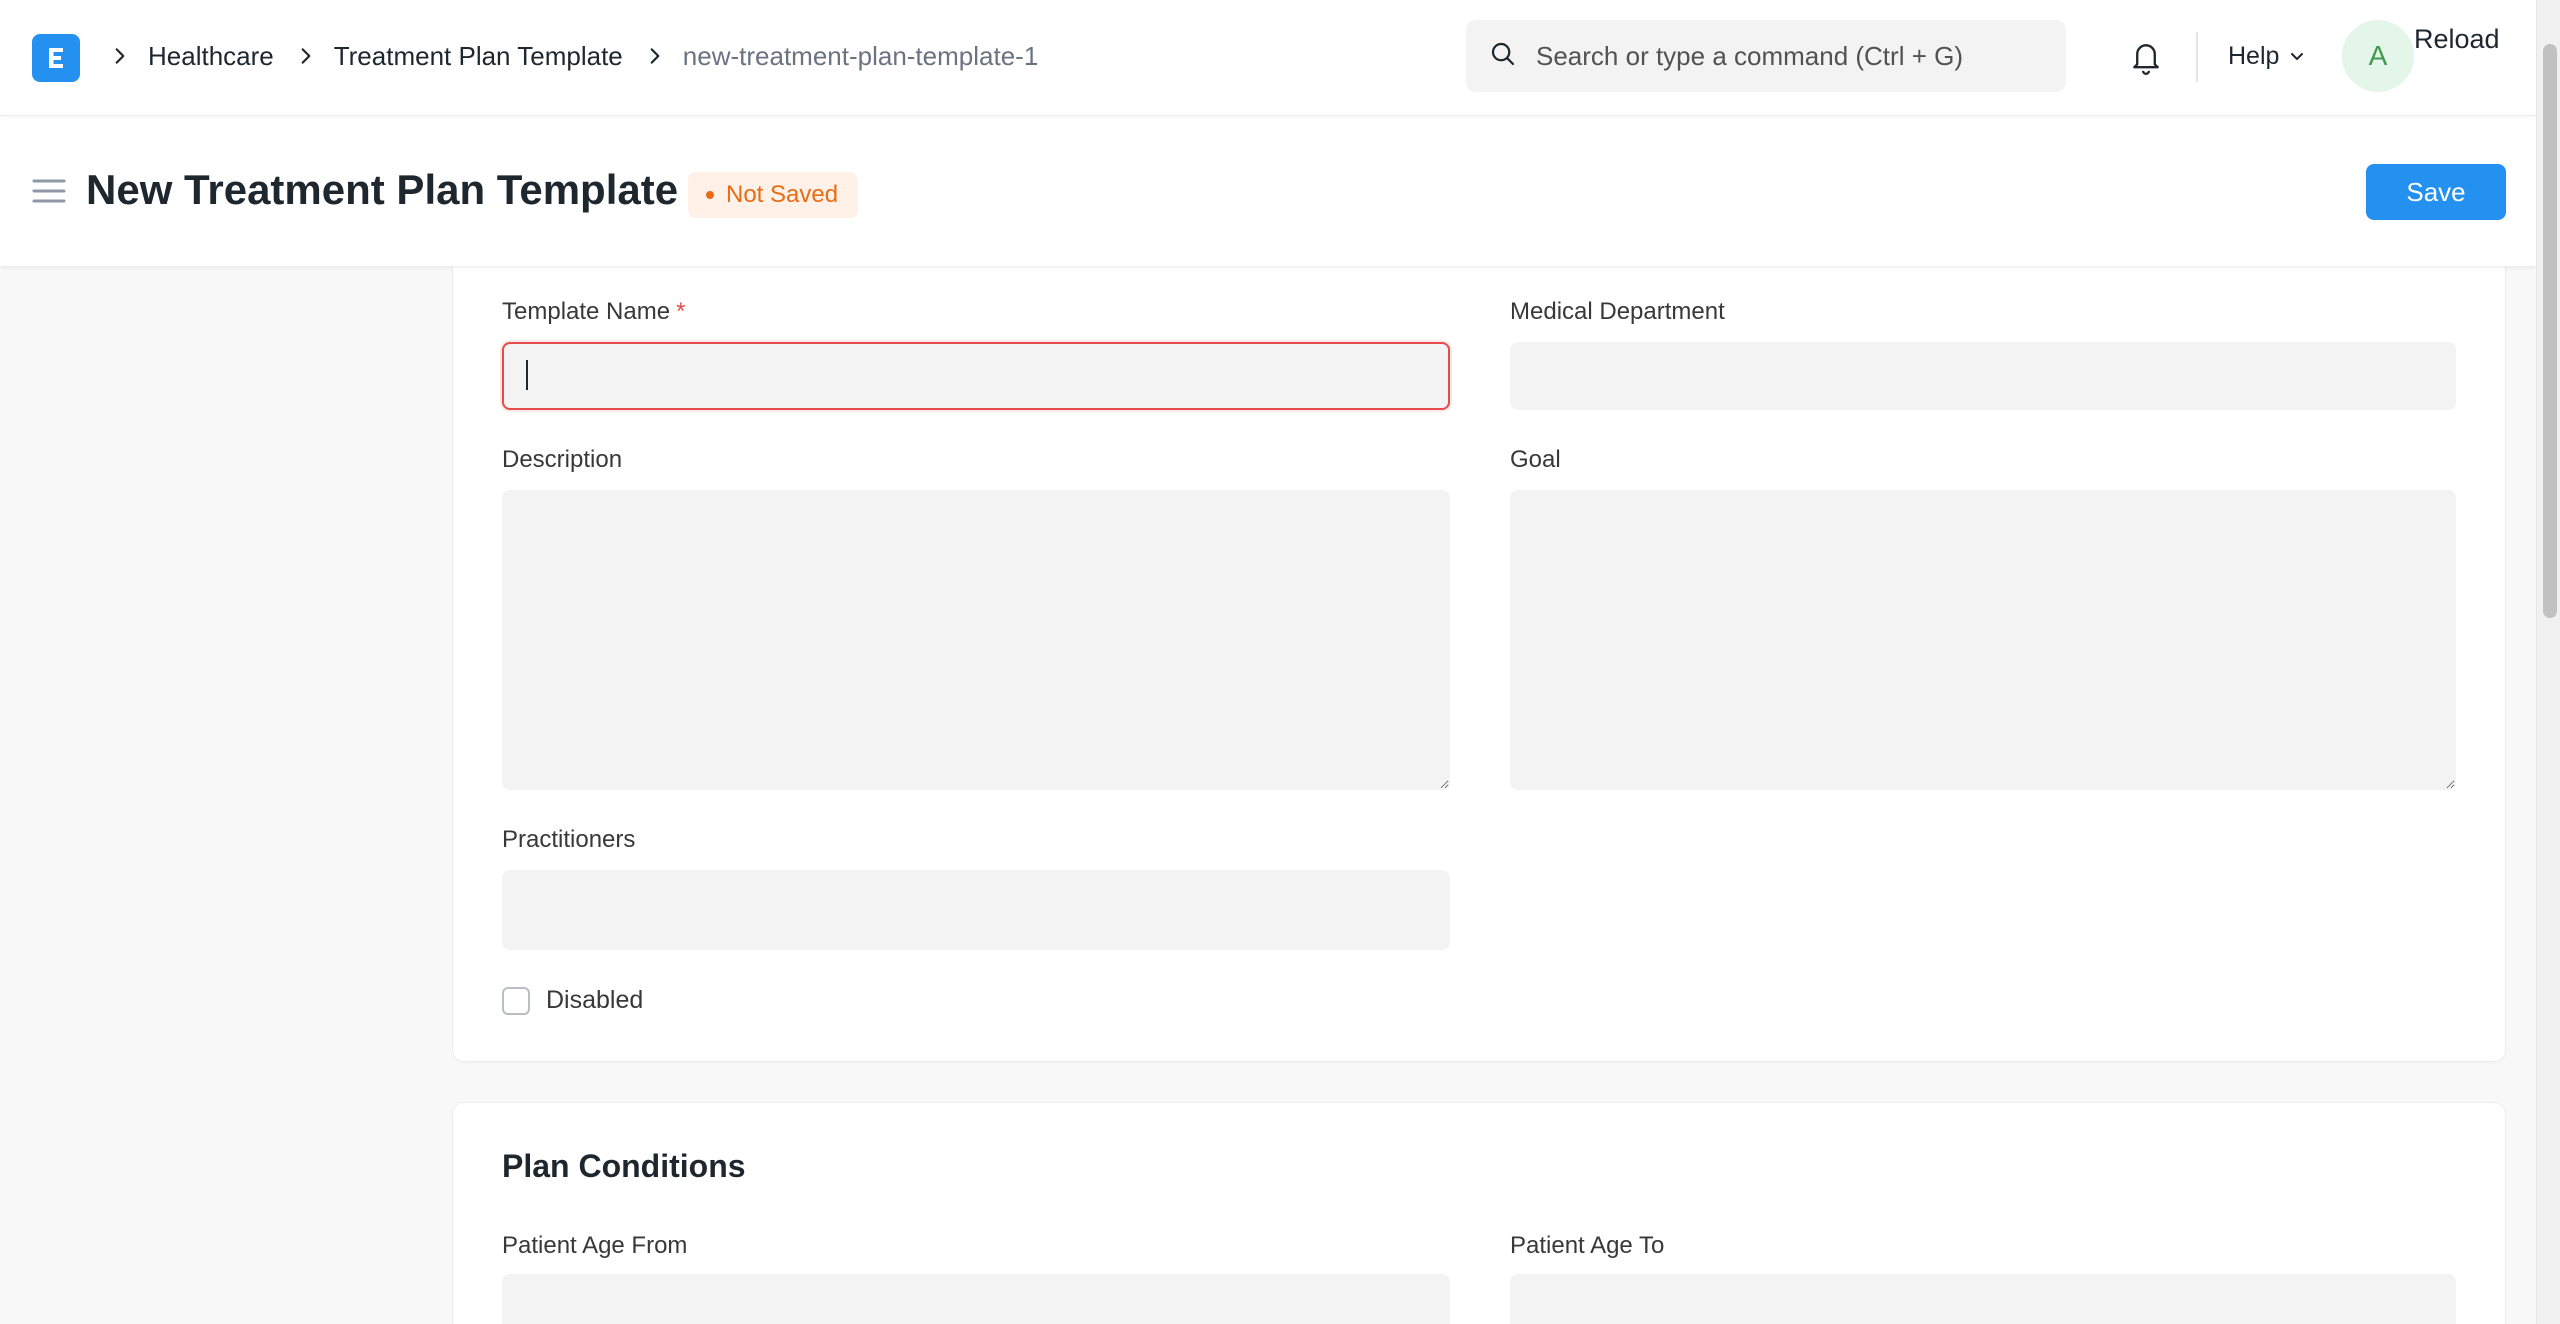  What do you see at coordinates (976, 376) in the screenshot?
I see `template-name-input` at bounding box center [976, 376].